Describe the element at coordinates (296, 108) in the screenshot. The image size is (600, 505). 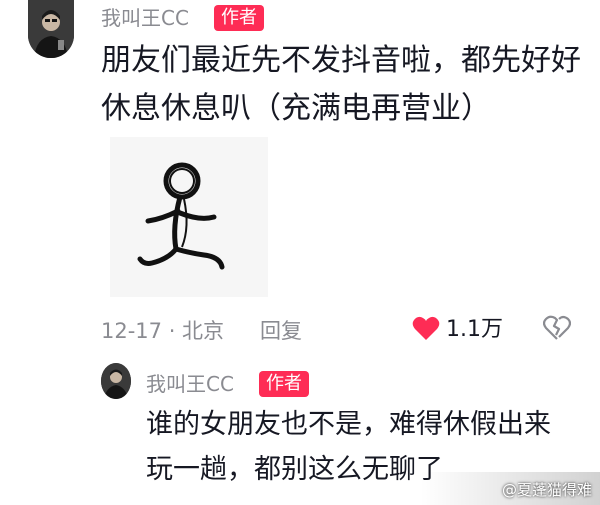
I see `comment-text-line-2: 休息休息叭（充满电再营业）` at that location.